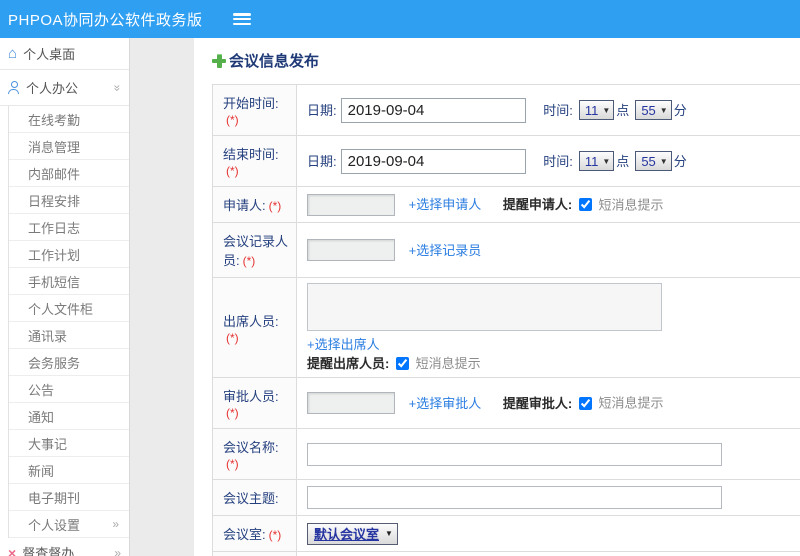 The height and width of the screenshot is (556, 800). Describe the element at coordinates (69, 254) in the screenshot. I see `sidebar-subitem: 工作计划` at that location.